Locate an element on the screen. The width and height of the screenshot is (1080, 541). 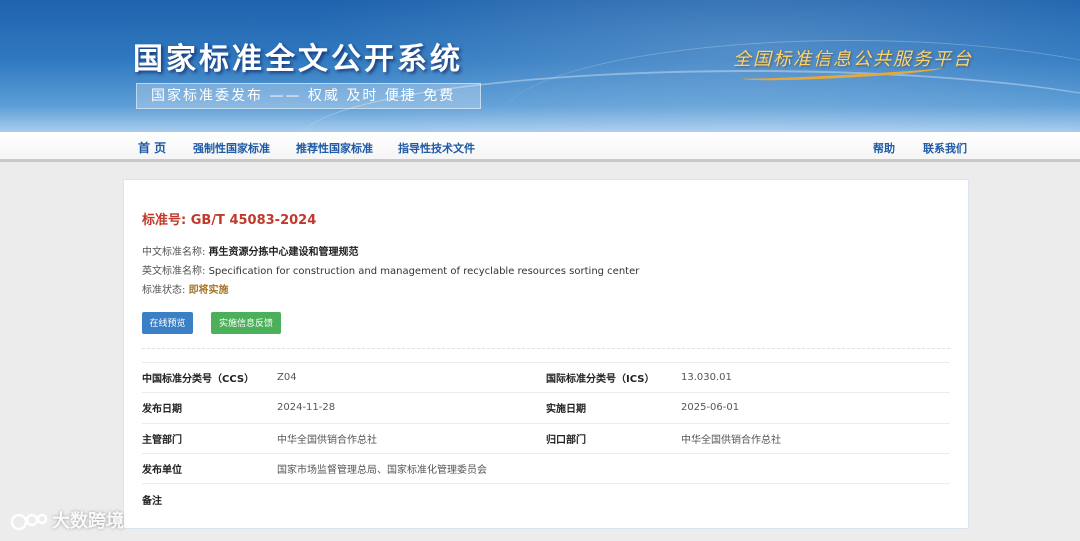
table-row: 发布单位 国家市场监督管理总局、国家标准化管理委员会 is located at coordinates (546, 468).